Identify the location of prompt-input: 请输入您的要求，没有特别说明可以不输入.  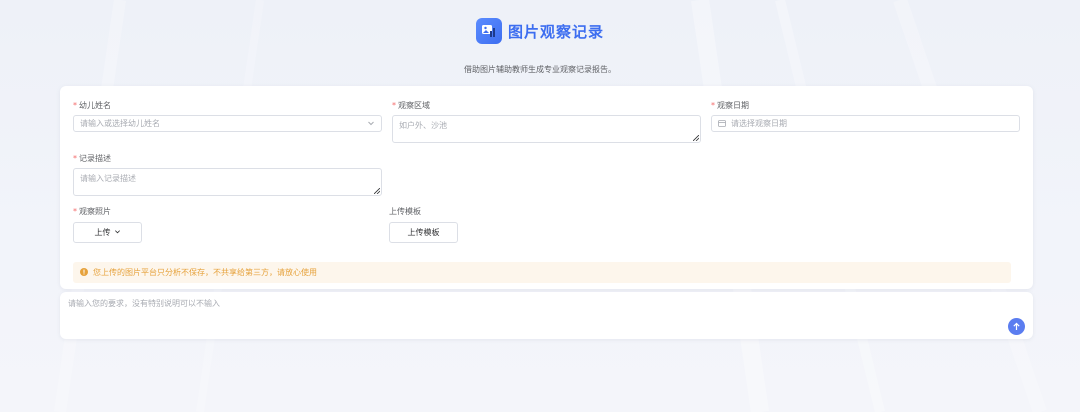
(546, 315).